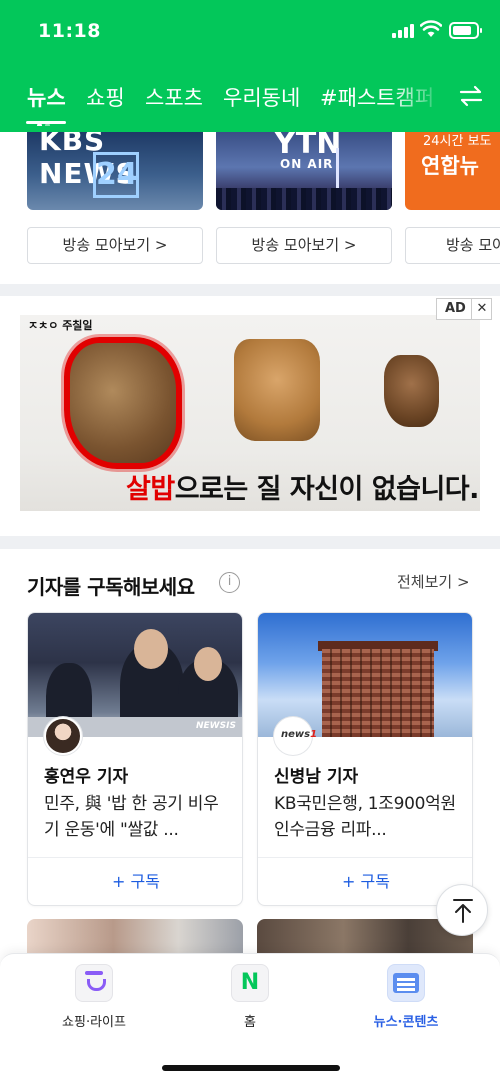 This screenshot has width=500, height=1082. I want to click on press-logo-avatar: news1, so click(295, 736).